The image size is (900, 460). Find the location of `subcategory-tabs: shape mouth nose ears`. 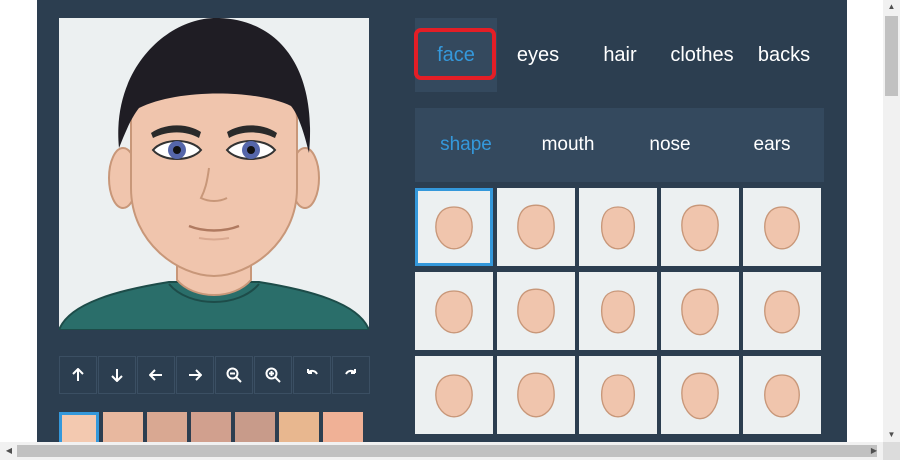

subcategory-tabs: shape mouth nose ears is located at coordinates (619, 145).